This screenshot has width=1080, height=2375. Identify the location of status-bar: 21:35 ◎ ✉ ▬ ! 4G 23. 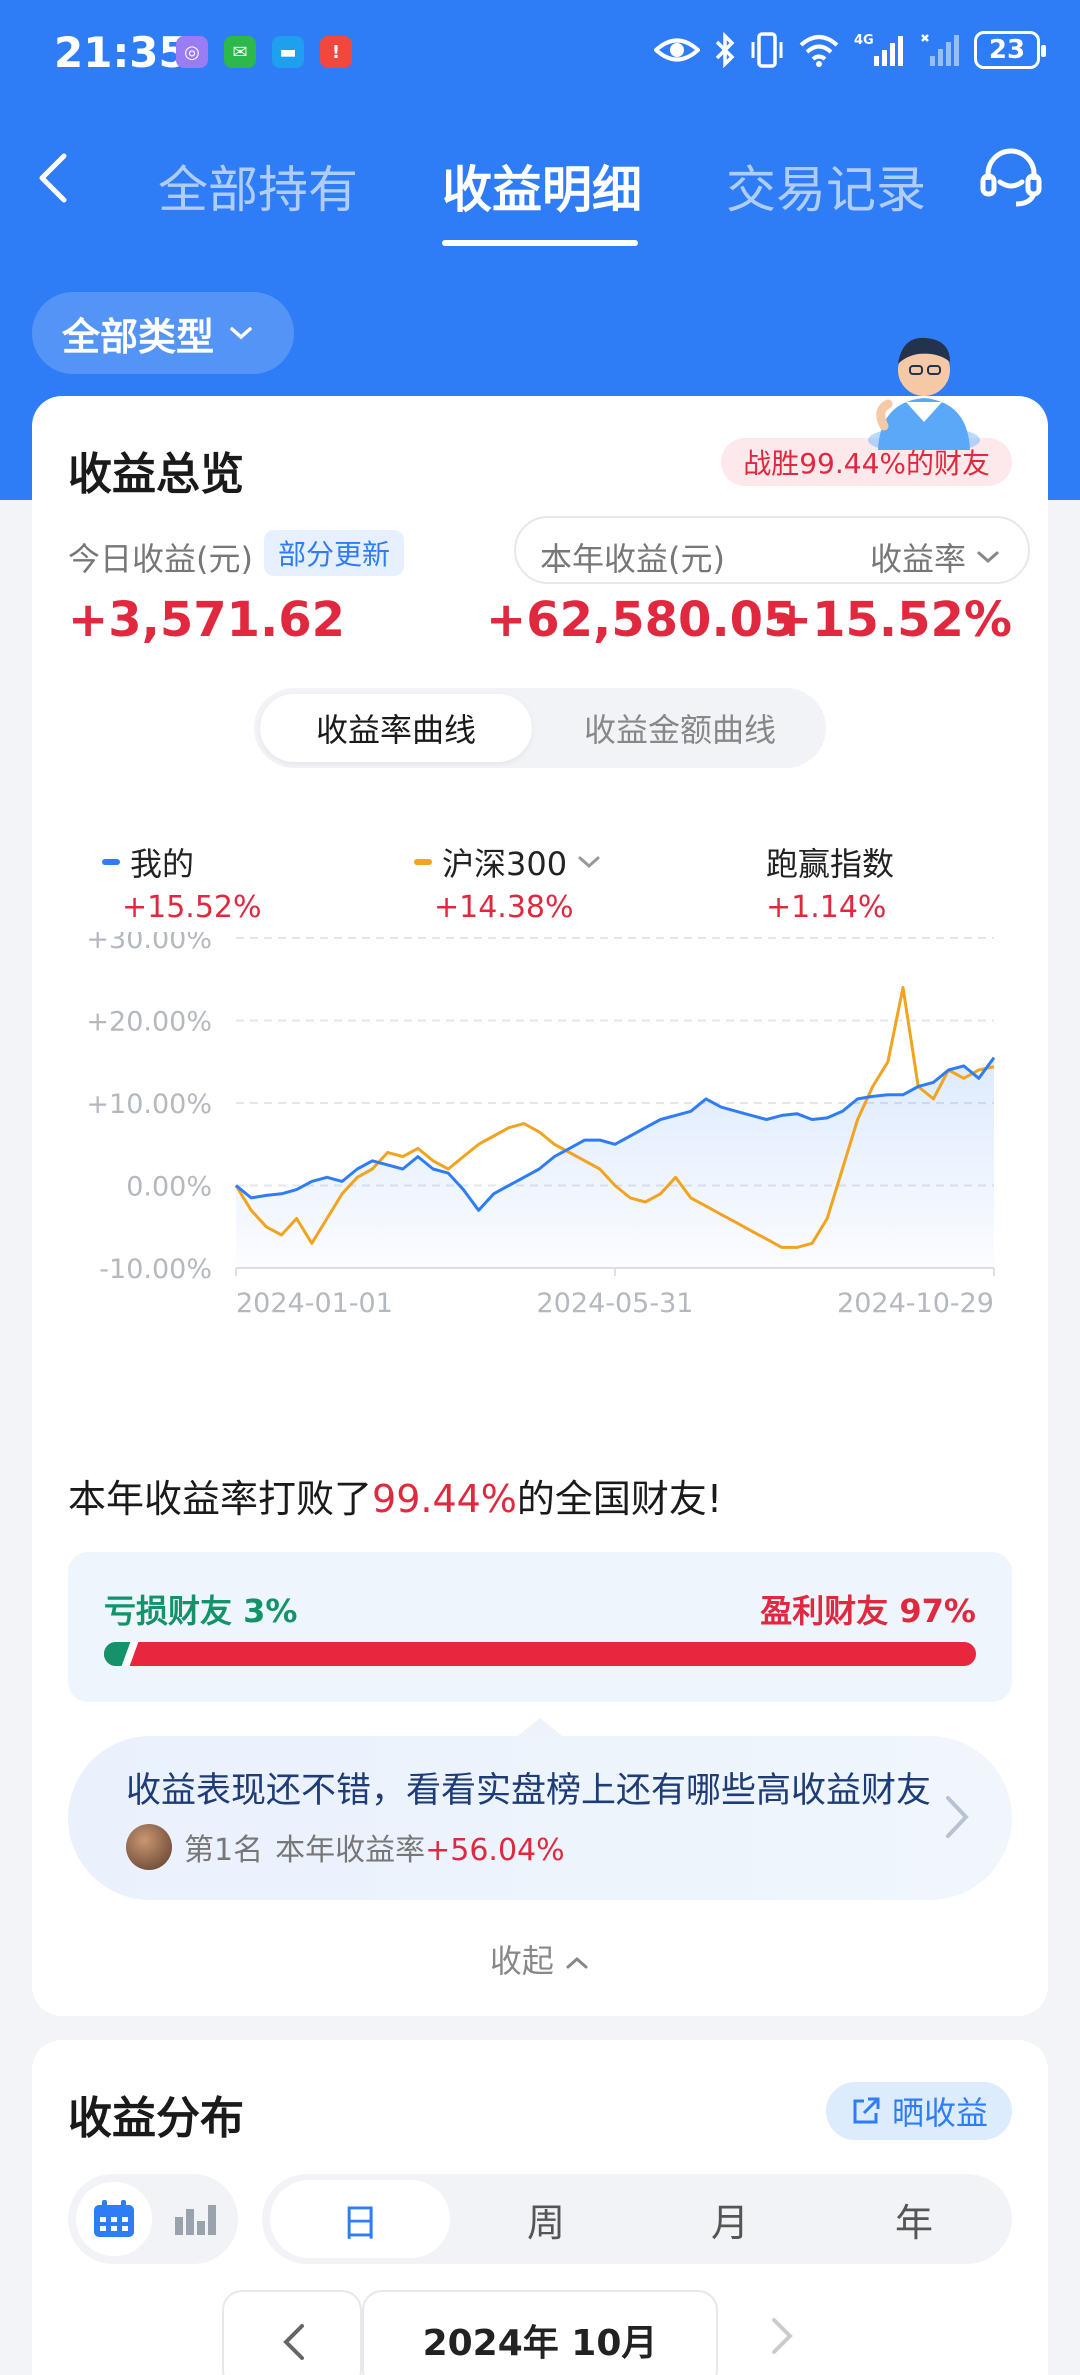
(540, 52).